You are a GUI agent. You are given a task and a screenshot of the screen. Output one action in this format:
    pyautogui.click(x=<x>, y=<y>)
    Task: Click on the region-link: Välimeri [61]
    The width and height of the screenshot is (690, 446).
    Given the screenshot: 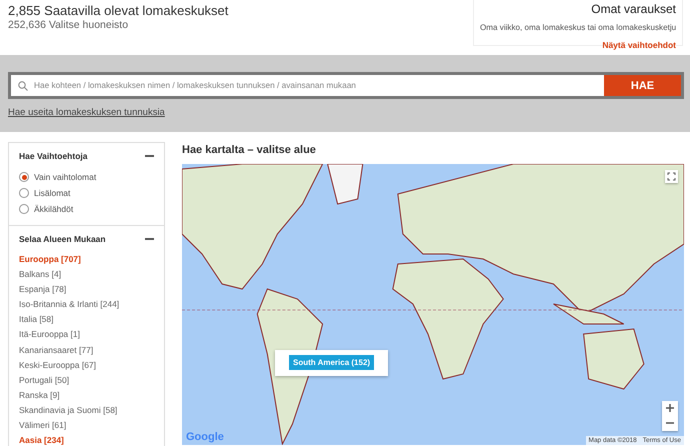 What is the action you would take?
    pyautogui.click(x=86, y=426)
    